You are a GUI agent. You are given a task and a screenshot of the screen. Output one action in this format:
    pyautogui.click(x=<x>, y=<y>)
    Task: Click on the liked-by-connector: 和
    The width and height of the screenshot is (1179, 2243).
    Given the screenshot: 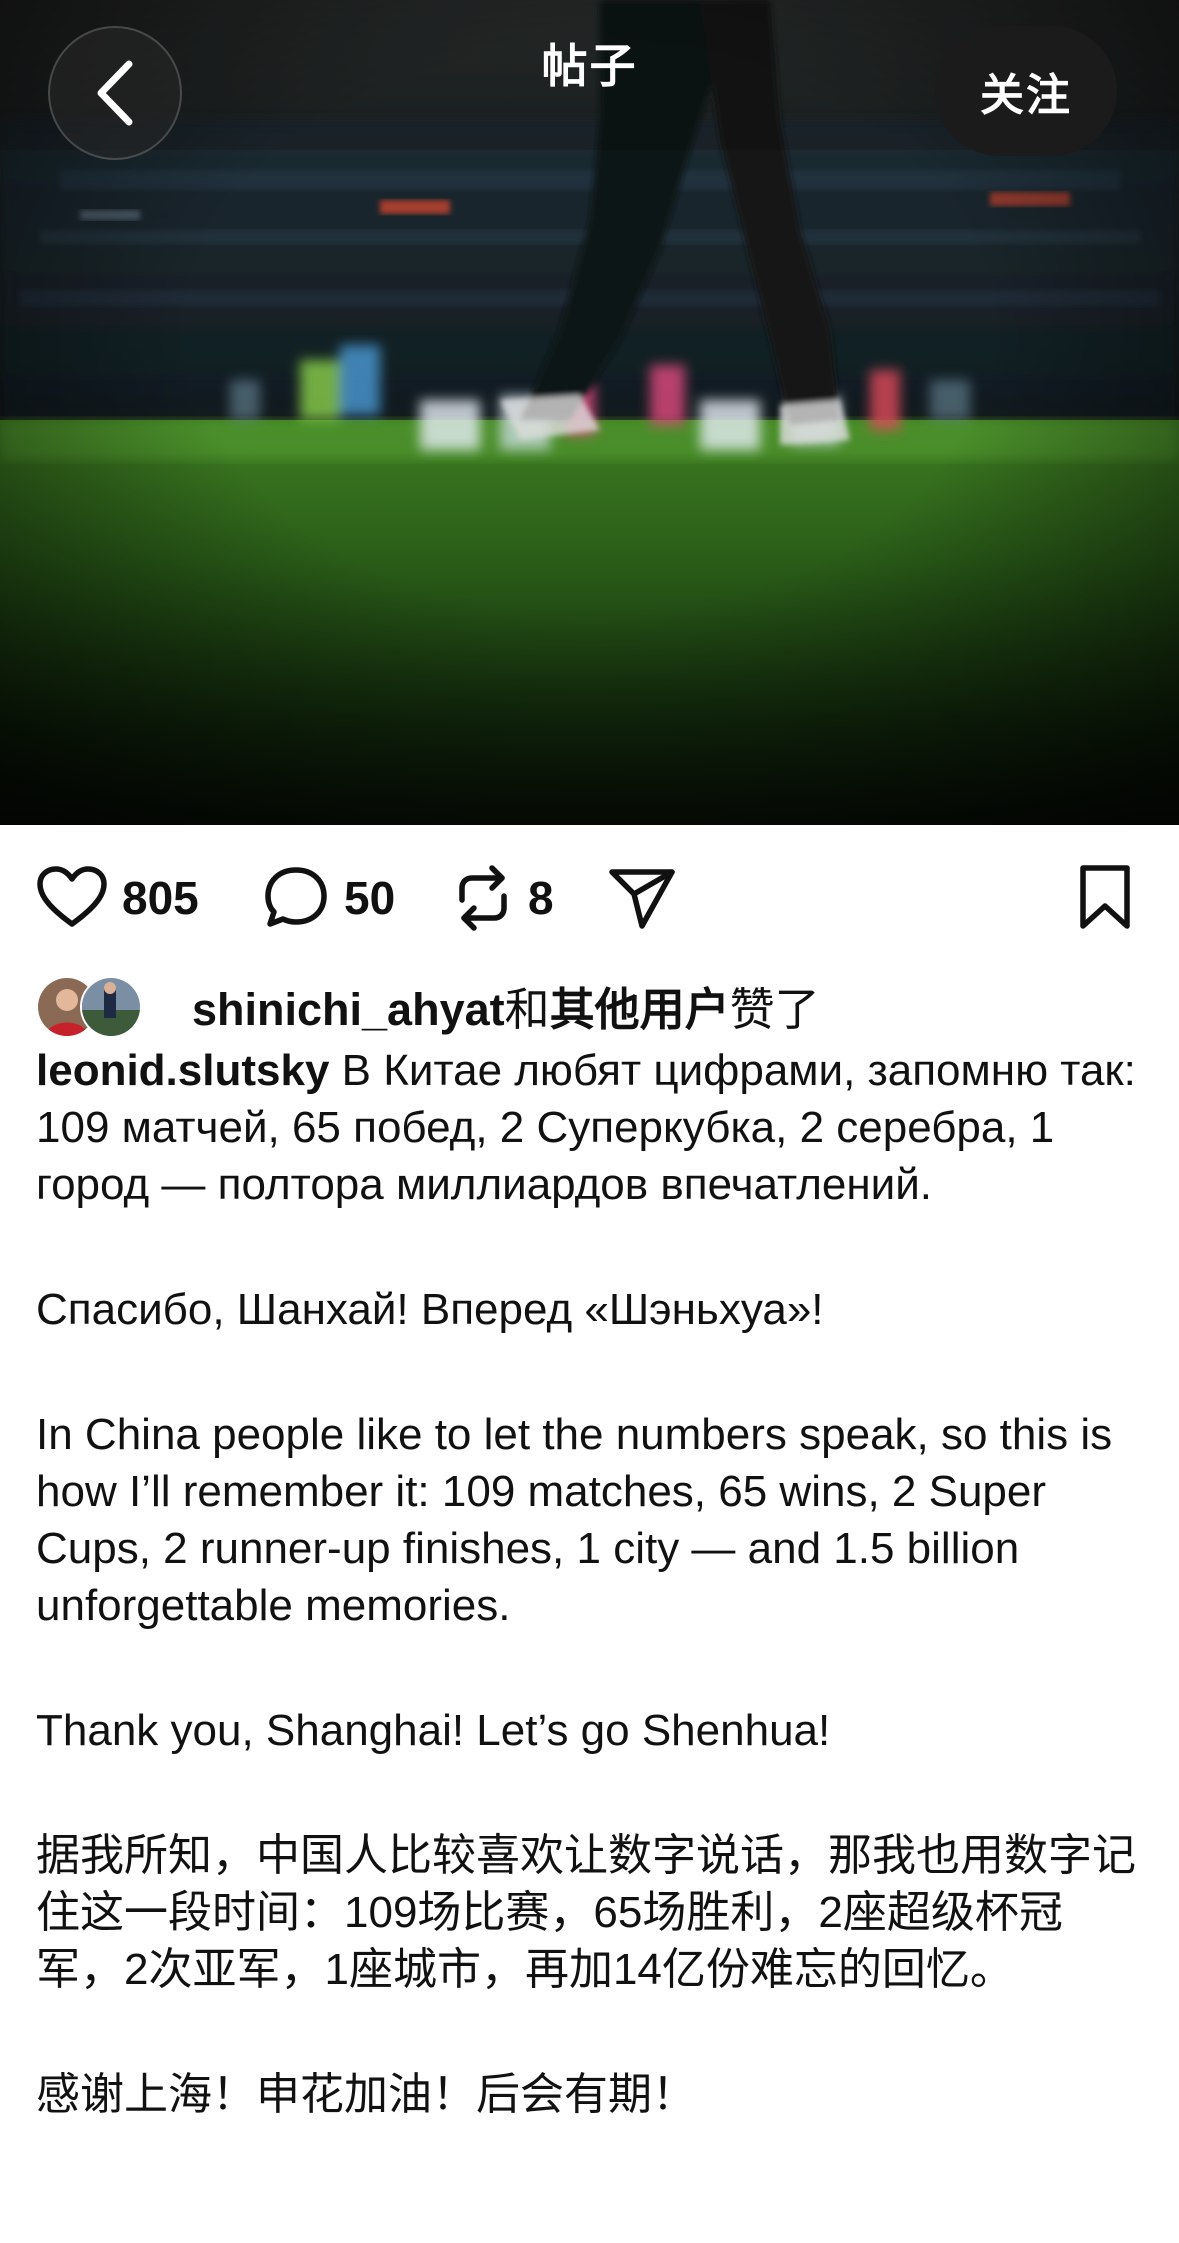 What is the action you would take?
    pyautogui.click(x=527, y=1009)
    